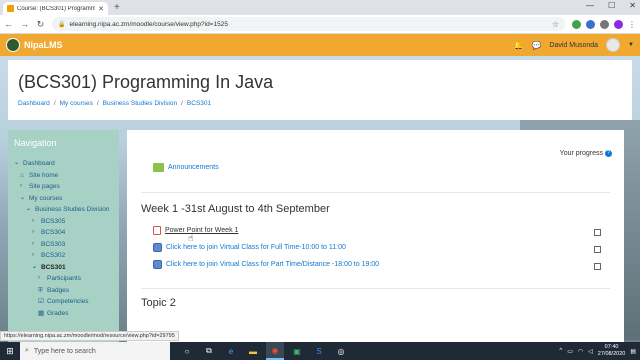  What do you see at coordinates (375, 192) in the screenshot?
I see `section-divider` at bounding box center [375, 192].